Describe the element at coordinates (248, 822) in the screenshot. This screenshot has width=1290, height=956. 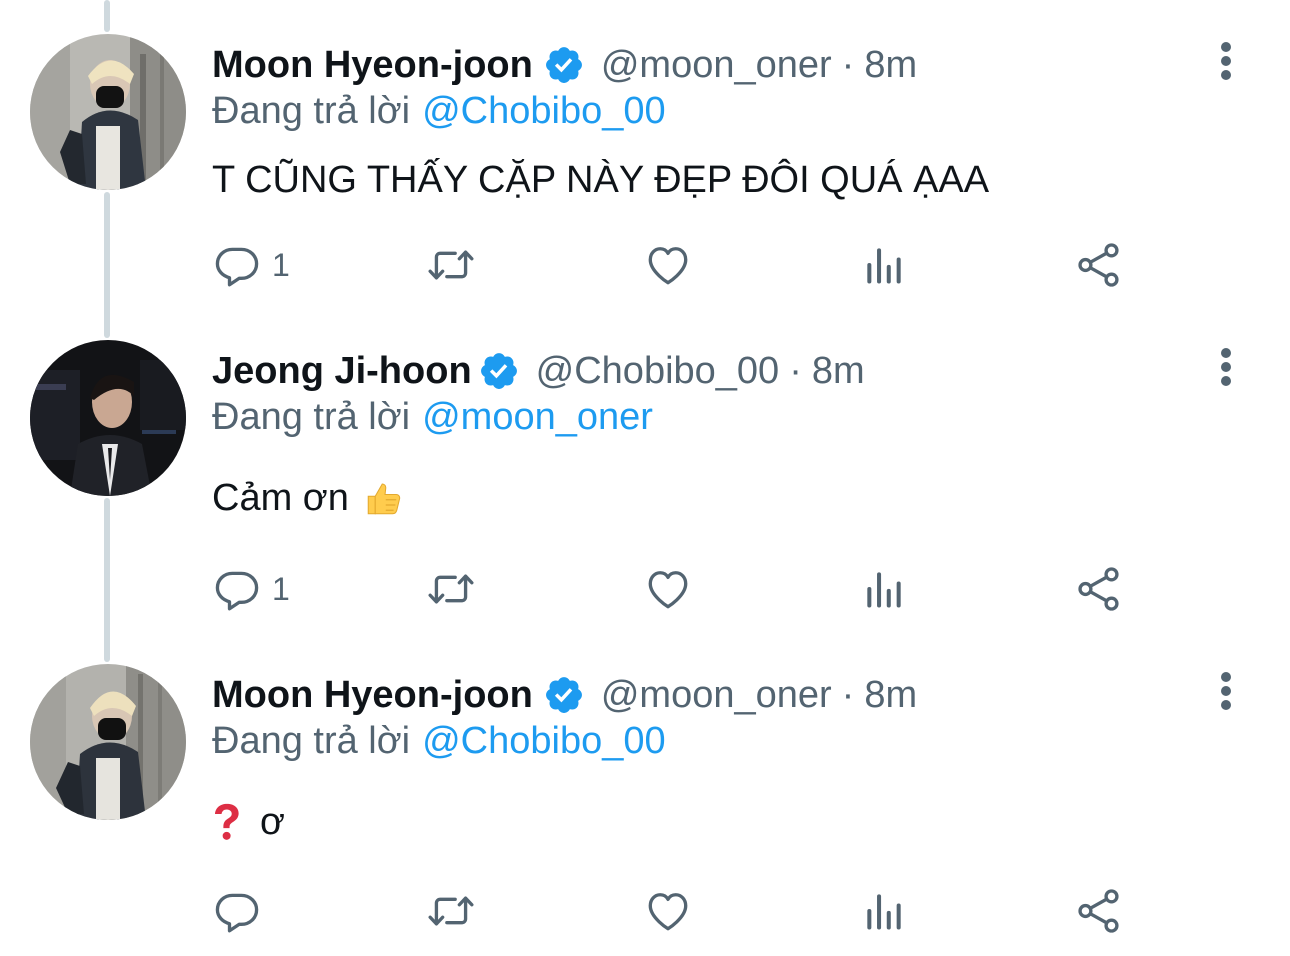
I see `tweet-text: ơ` at that location.